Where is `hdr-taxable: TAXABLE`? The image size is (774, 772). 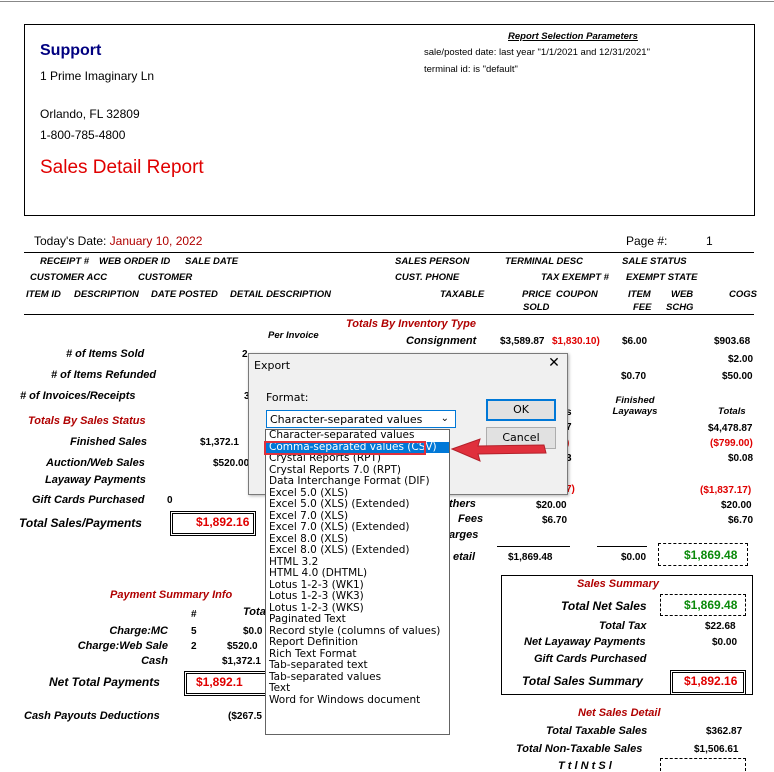
hdr-taxable: TAXABLE is located at coordinates (462, 294).